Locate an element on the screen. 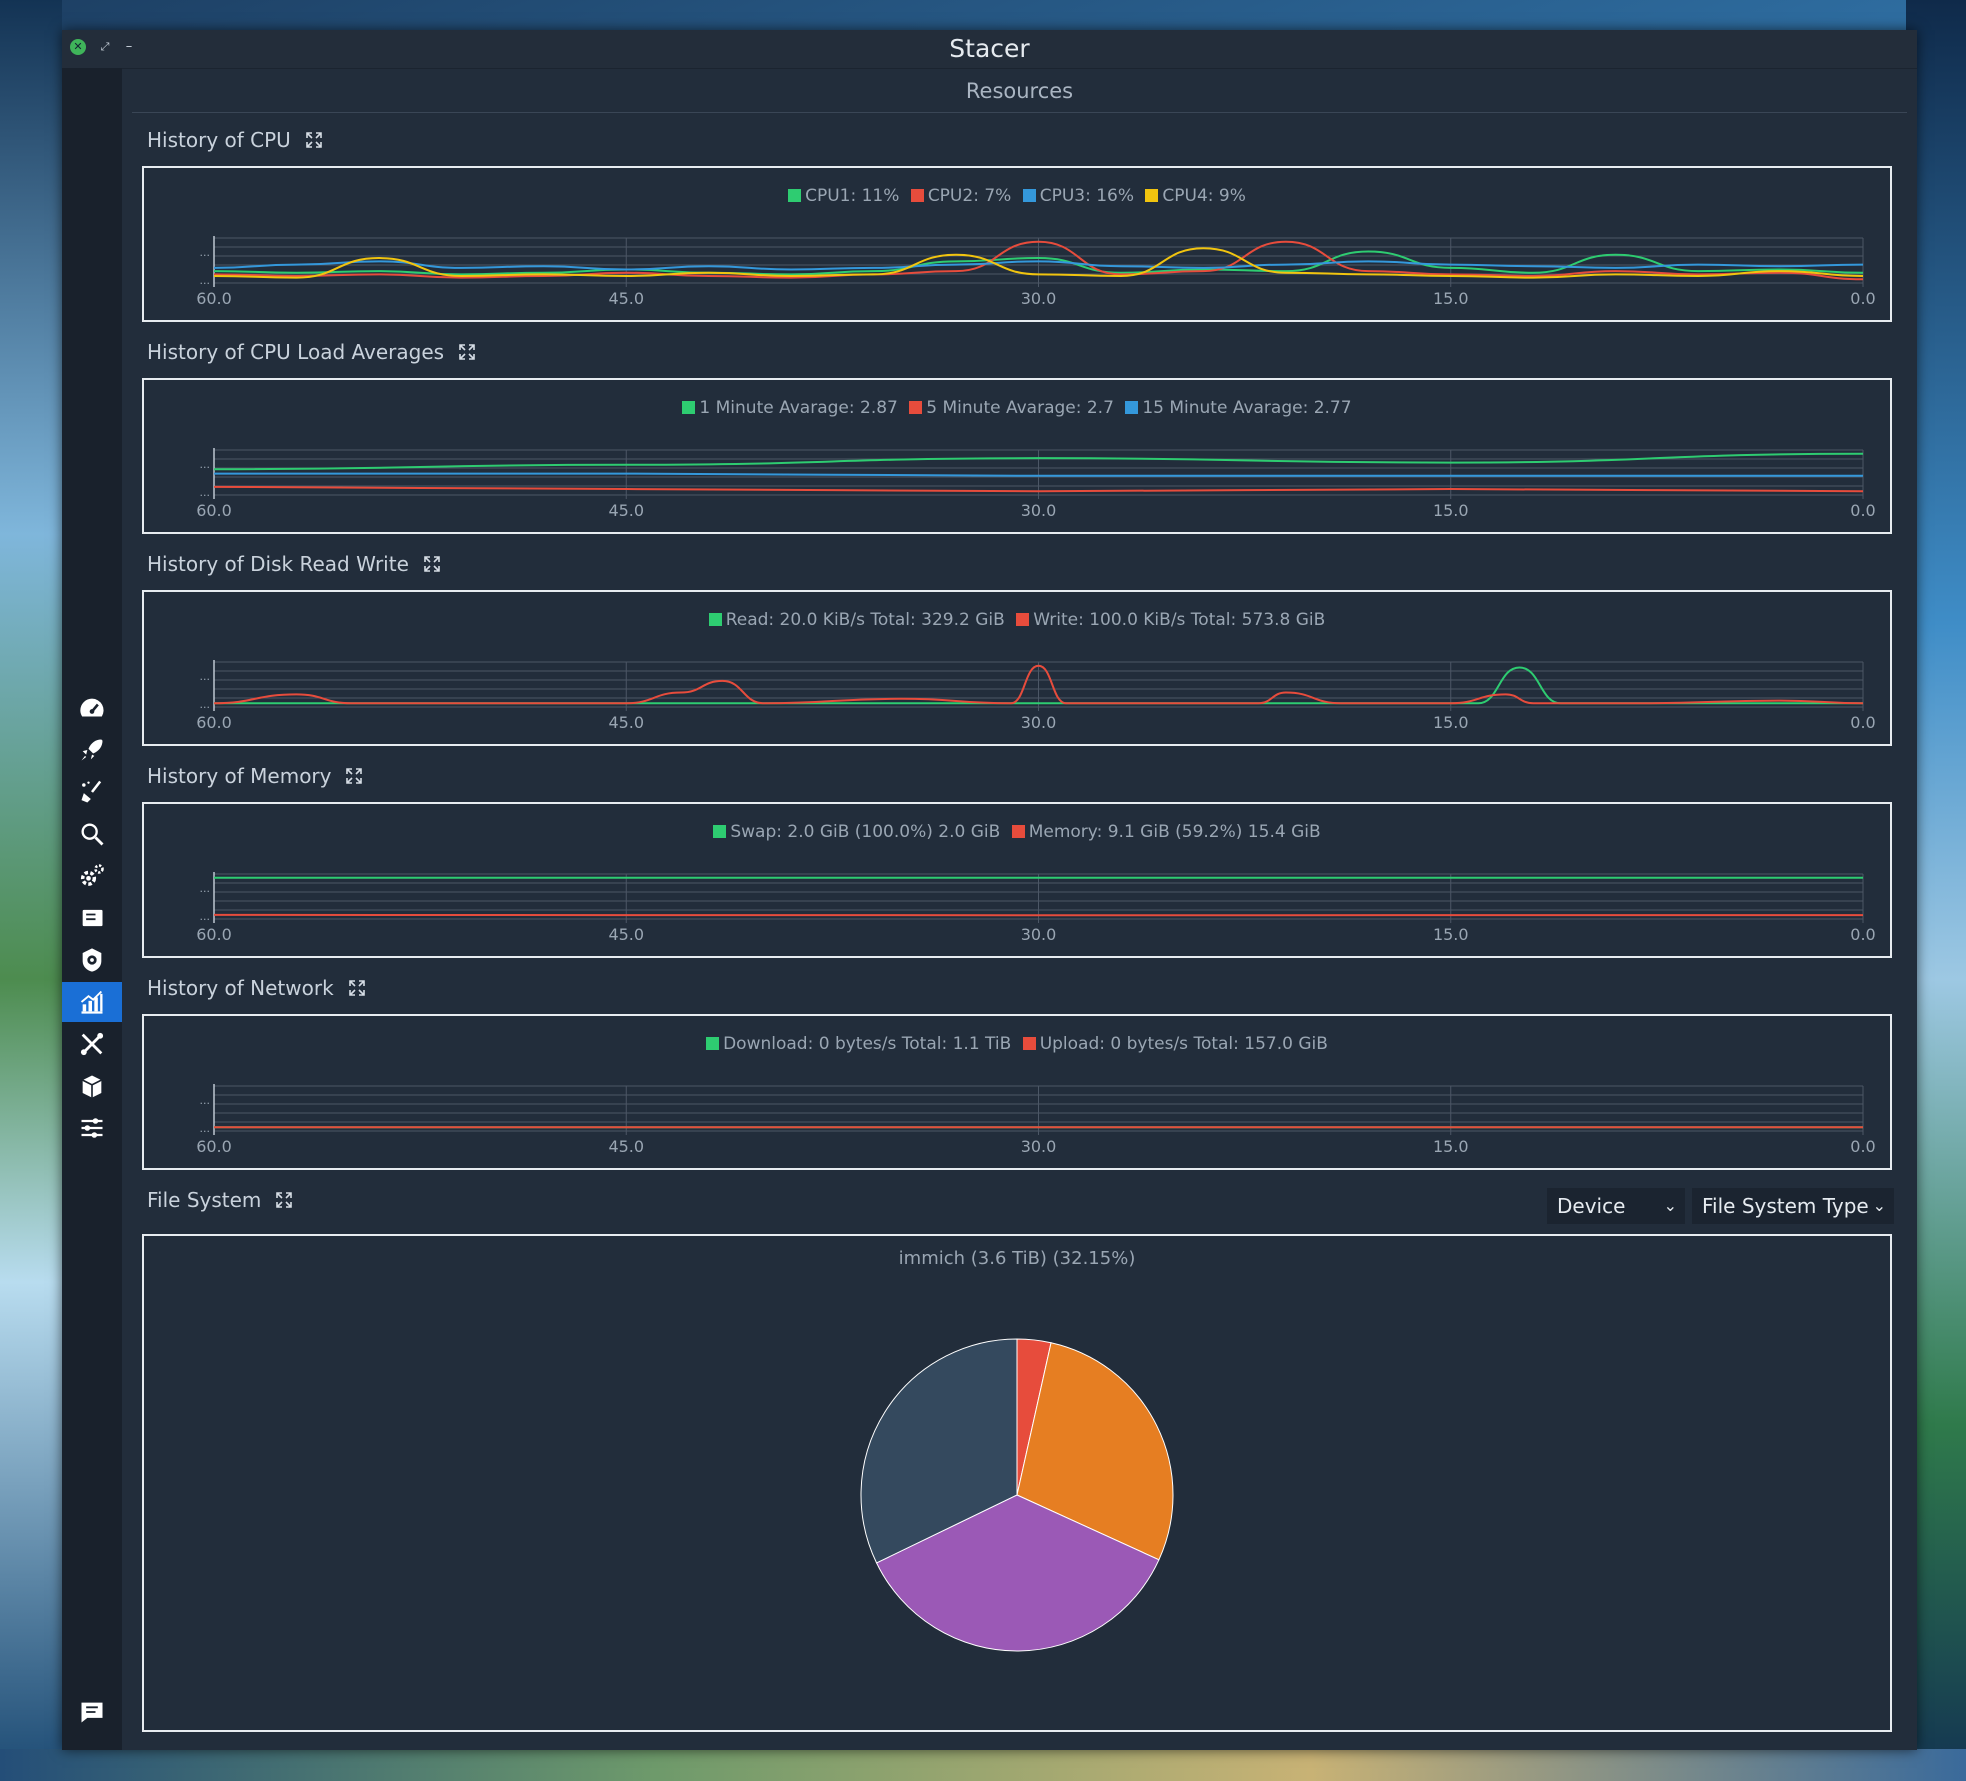 Image resolution: width=1966 pixels, height=1781 pixels. legend-label: CPU2: 7% is located at coordinates (969, 196).